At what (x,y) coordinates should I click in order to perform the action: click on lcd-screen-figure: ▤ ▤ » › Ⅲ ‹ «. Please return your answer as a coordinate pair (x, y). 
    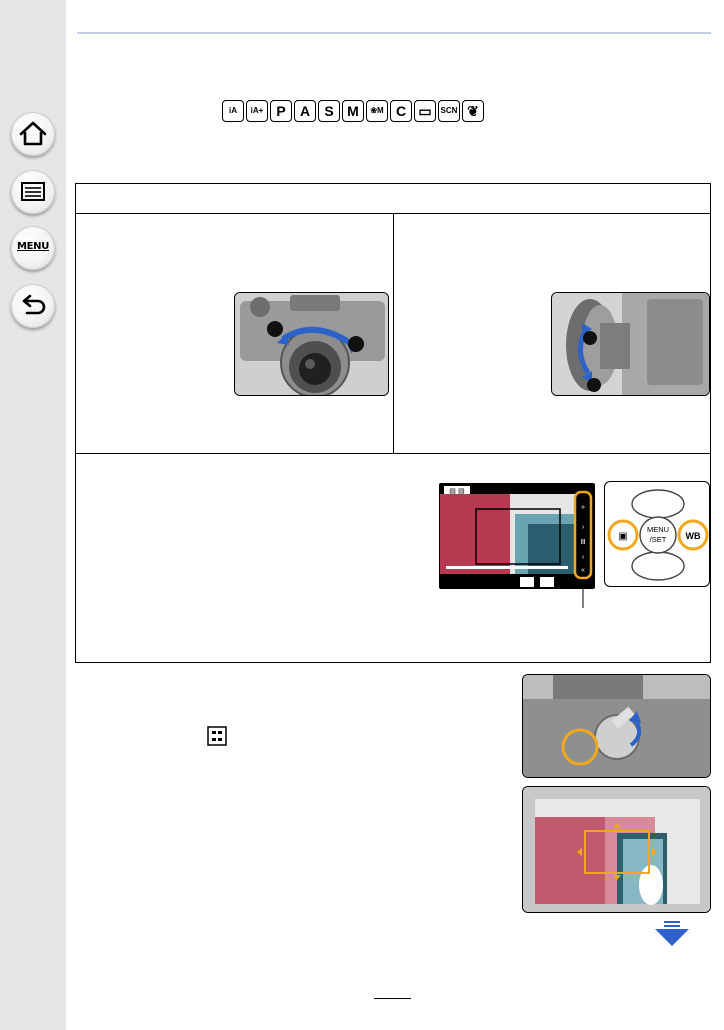
    Looking at the image, I should click on (517, 536).